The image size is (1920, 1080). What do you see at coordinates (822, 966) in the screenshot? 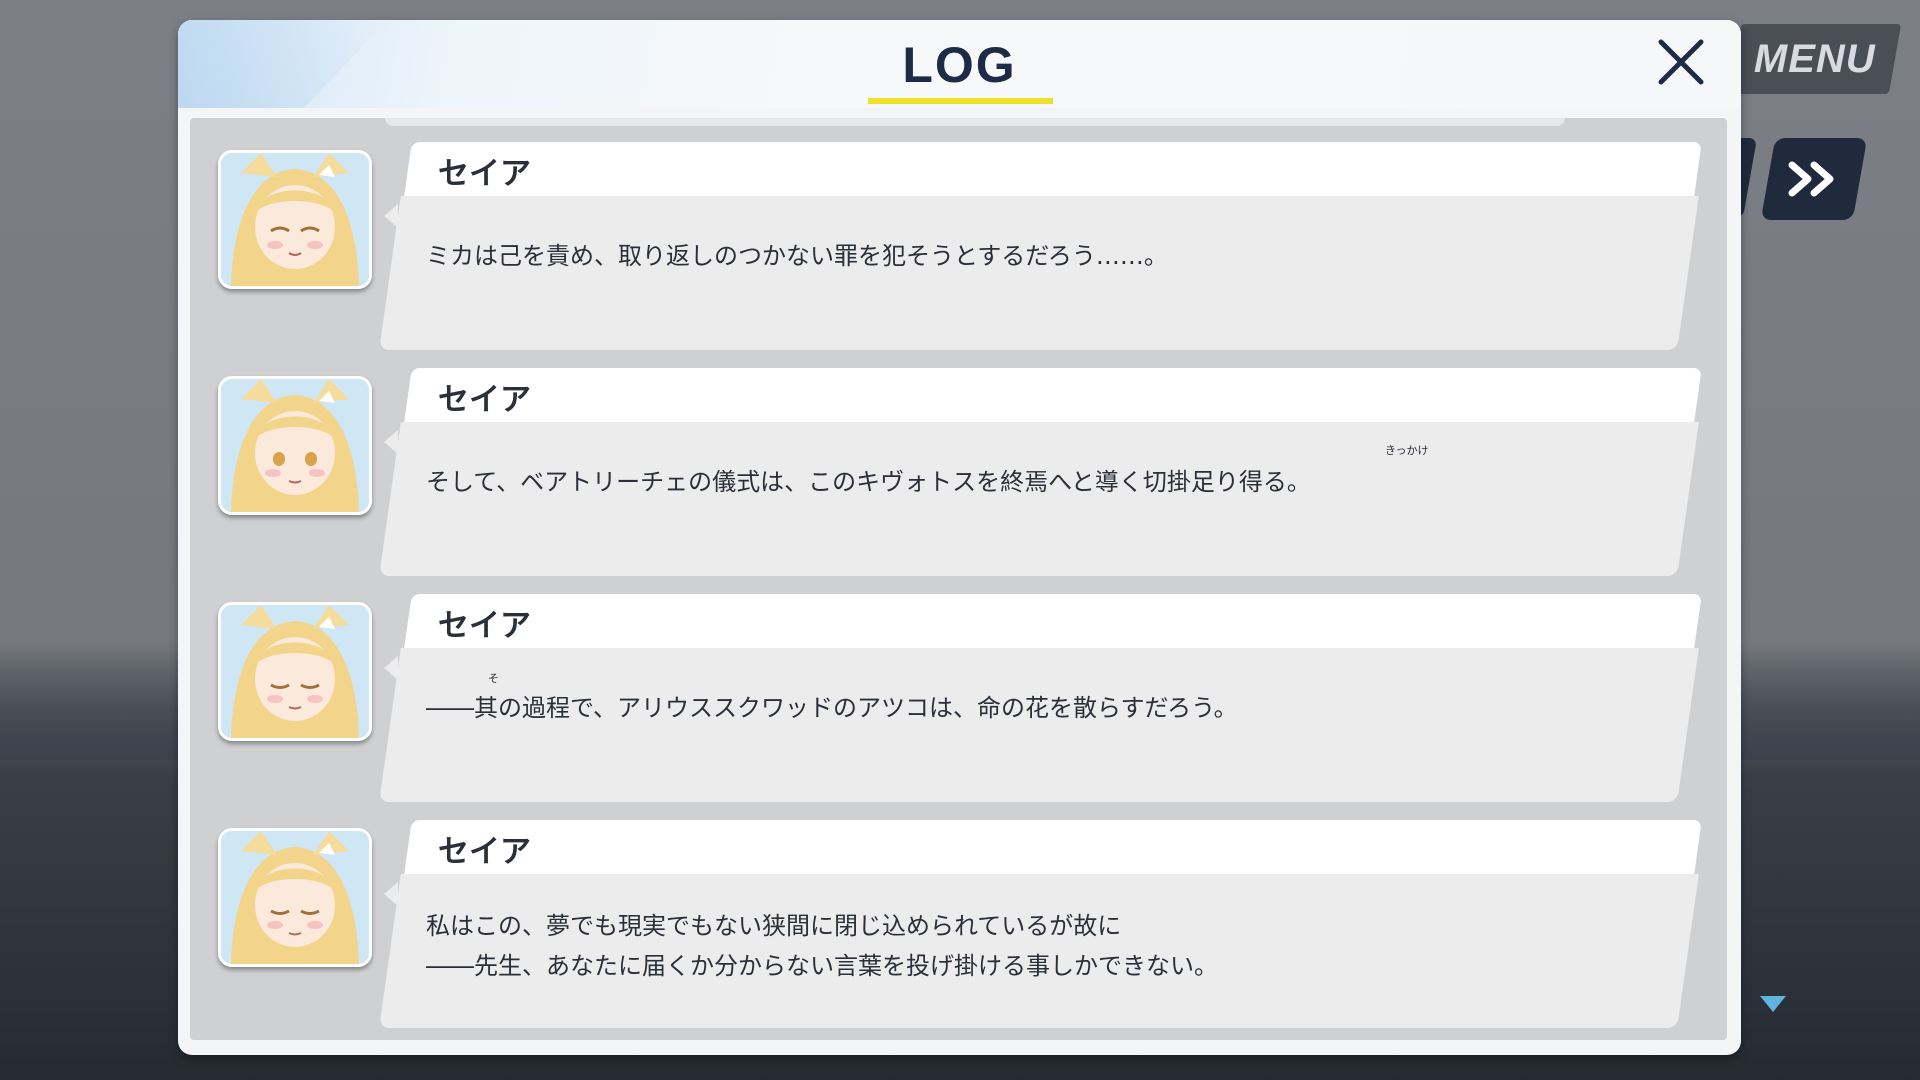
I see `dialogue-line: ――先生、あなたに届くか分からない言葉を投げ掛ける事しかできない。` at bounding box center [822, 966].